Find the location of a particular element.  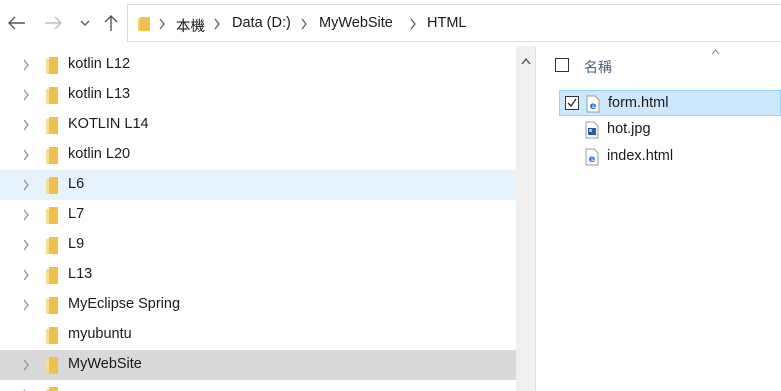

tree-item-label: MyEclipse Spring is located at coordinates (124, 304).